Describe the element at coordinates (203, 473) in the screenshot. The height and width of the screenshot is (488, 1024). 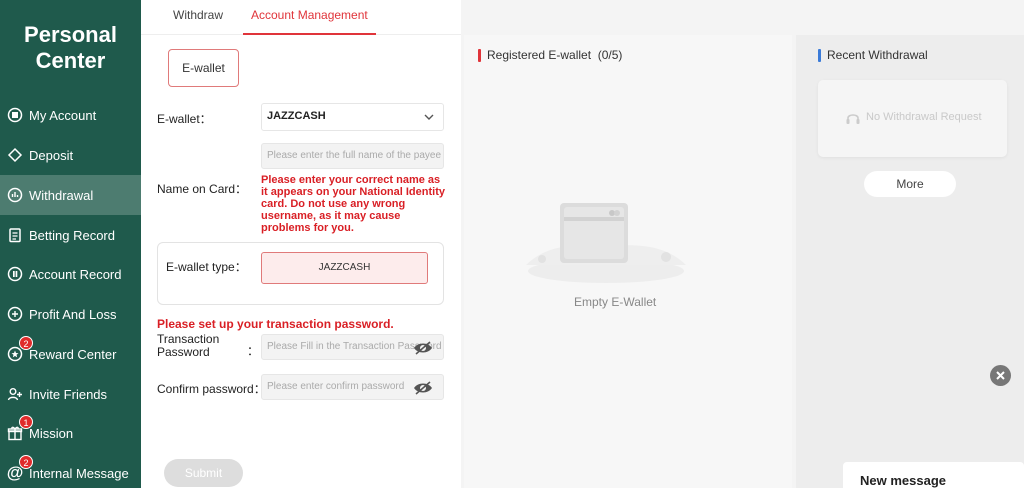
I see `submit-button: Submit` at that location.